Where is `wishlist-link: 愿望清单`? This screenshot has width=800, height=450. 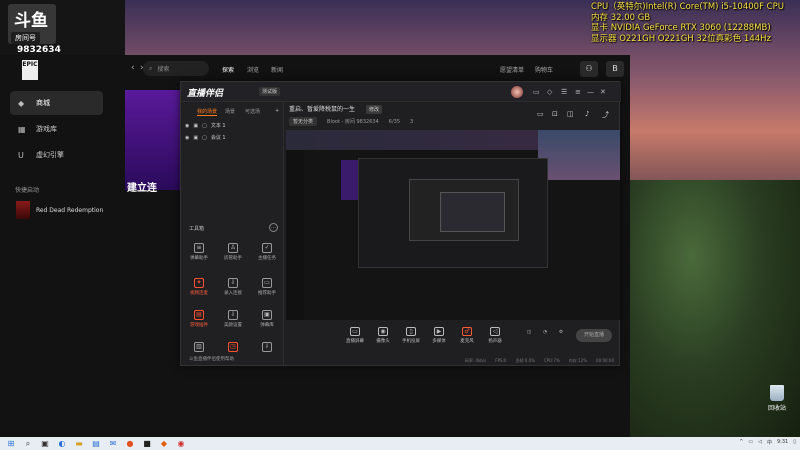
wishlist-link: 愿望清单 is located at coordinates (512, 69).